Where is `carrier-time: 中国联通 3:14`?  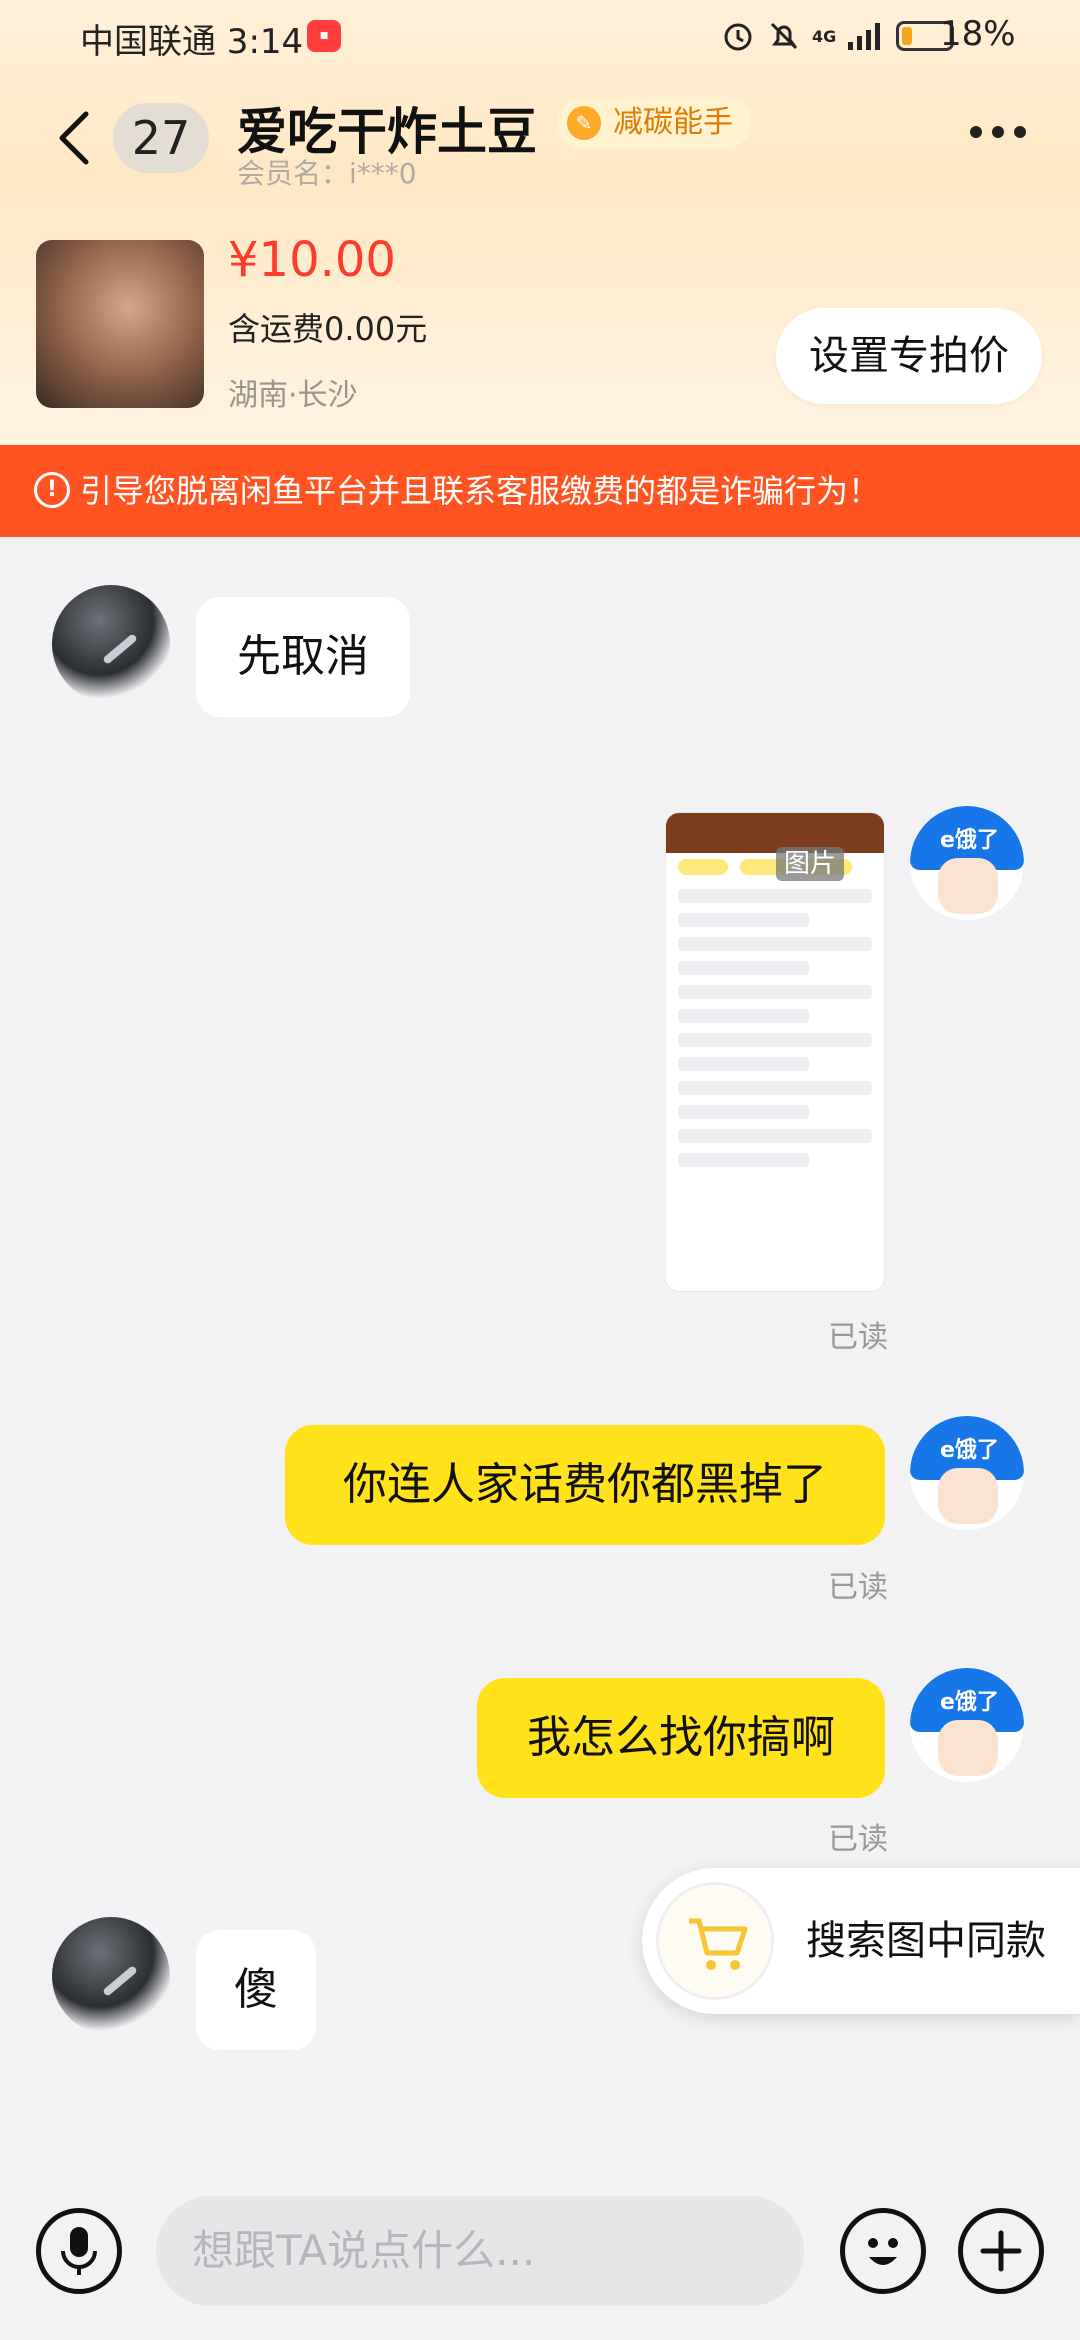
carrier-time: 中国联通 3:14 is located at coordinates (192, 42).